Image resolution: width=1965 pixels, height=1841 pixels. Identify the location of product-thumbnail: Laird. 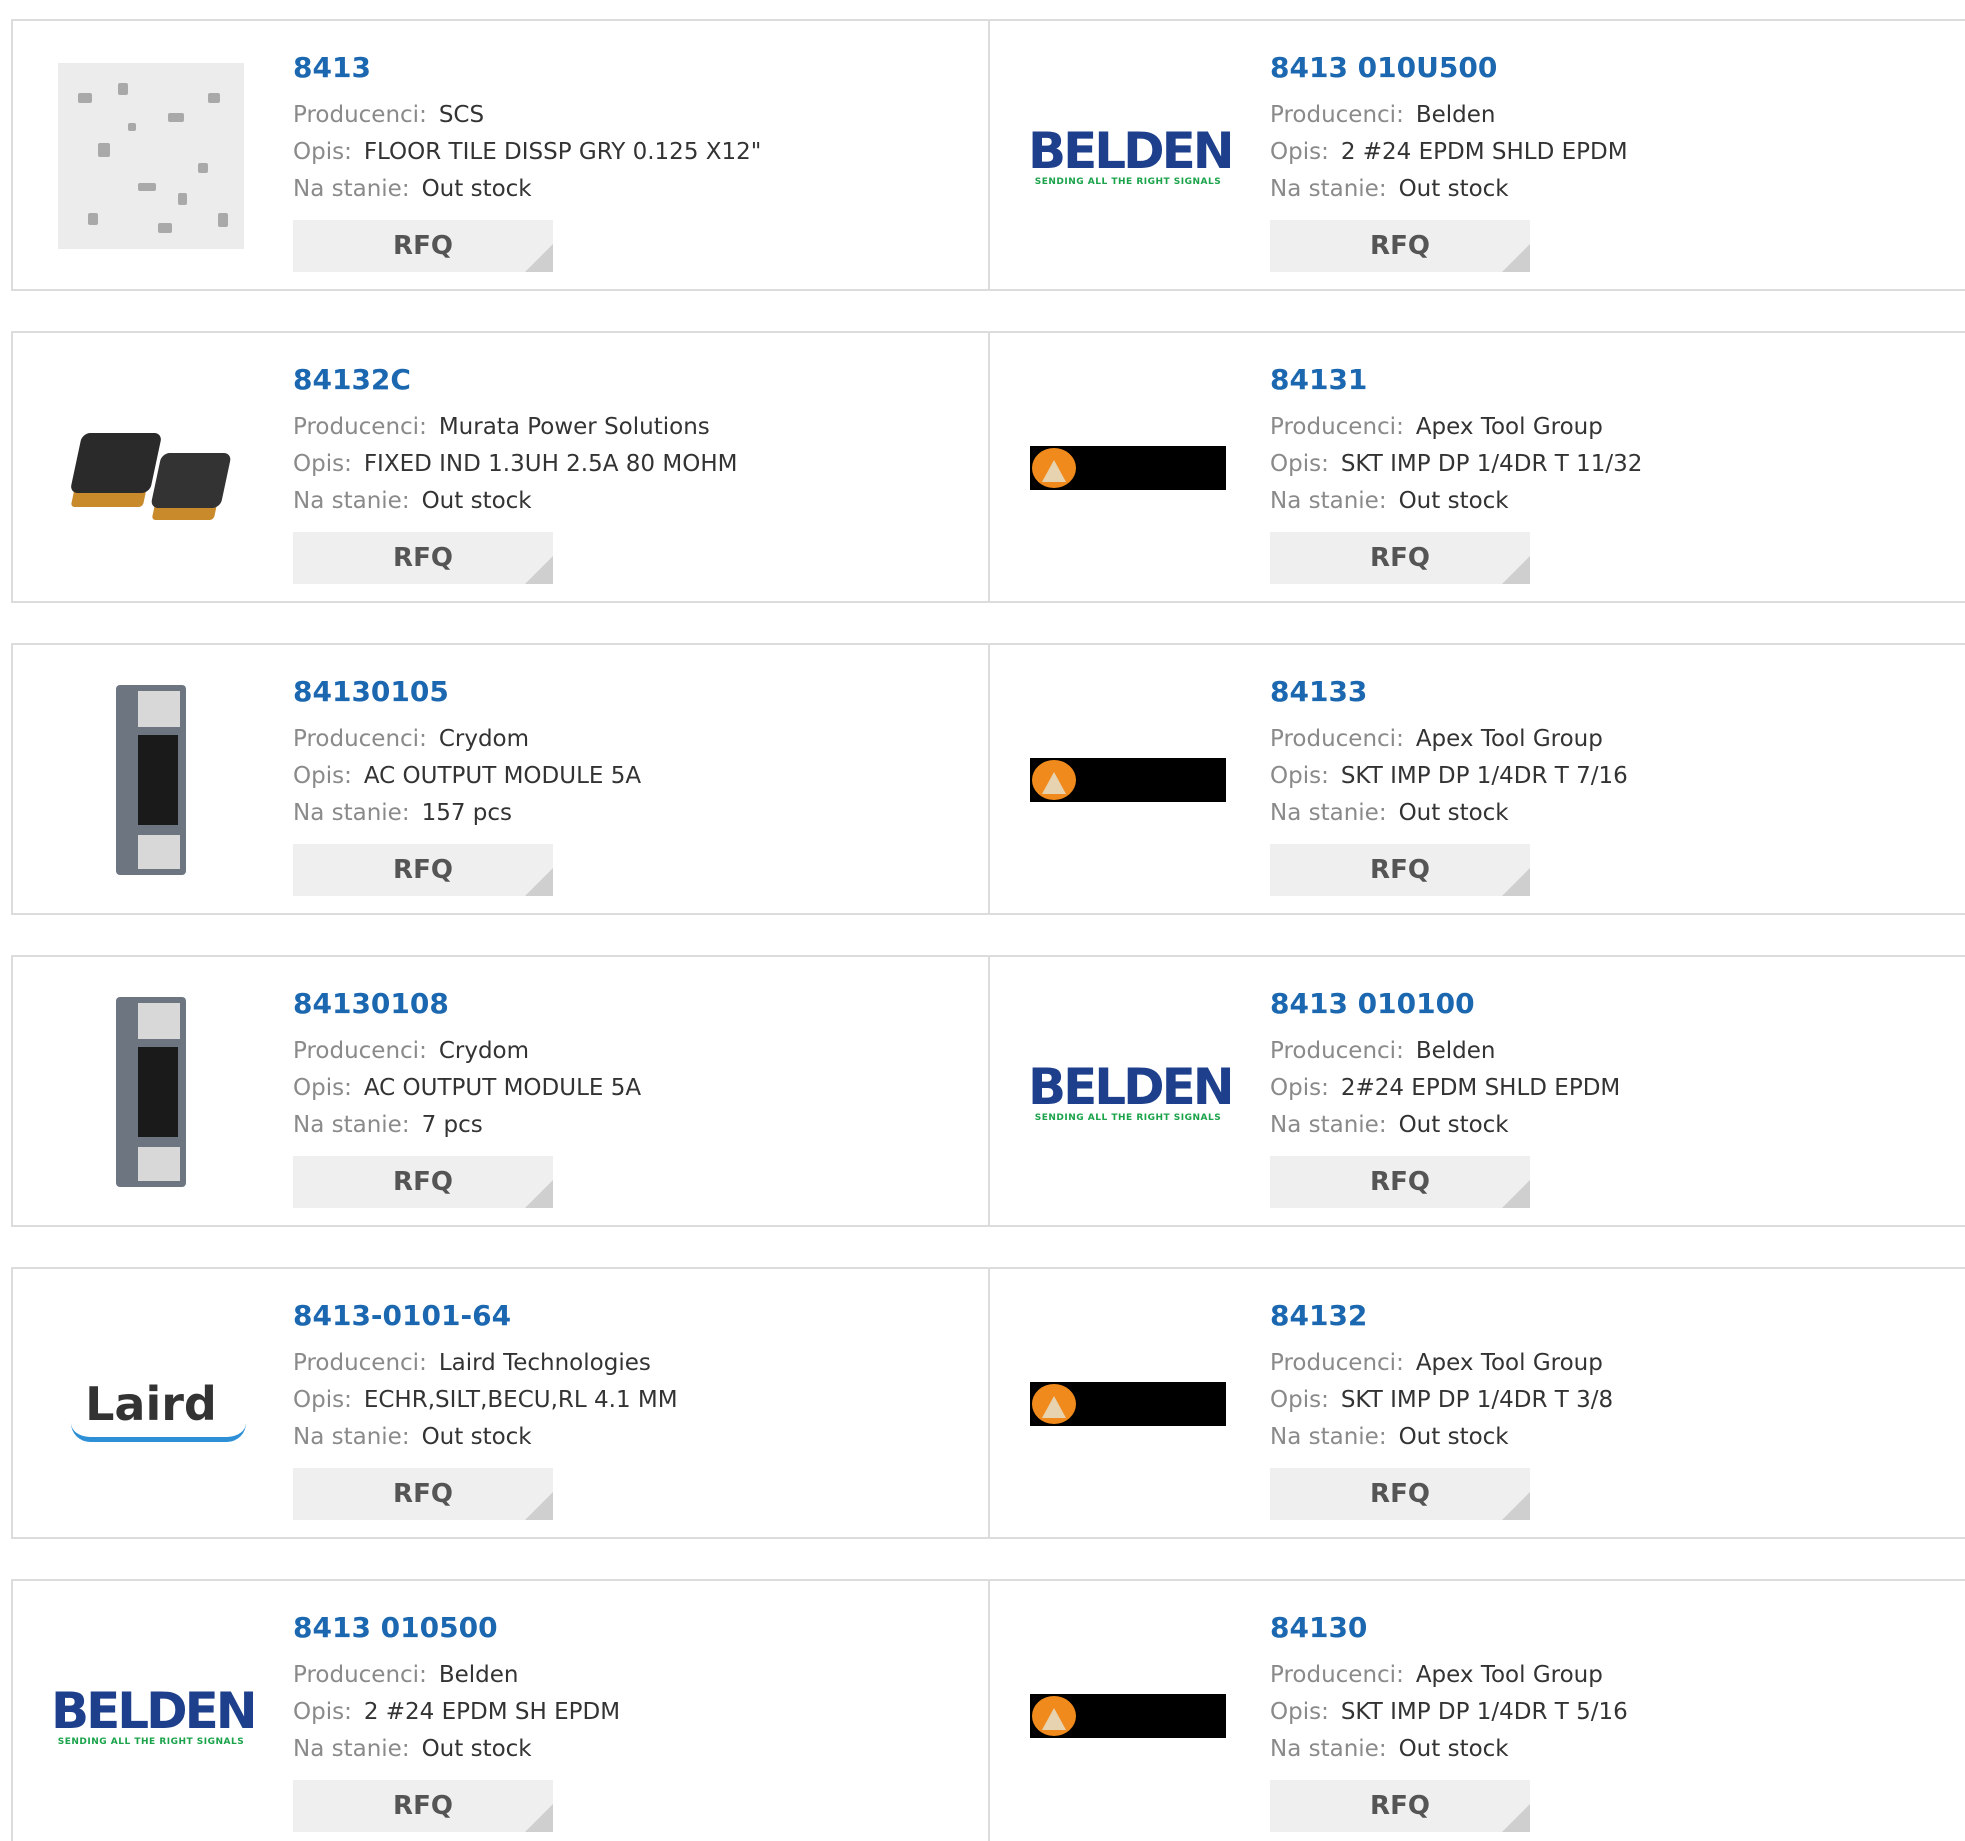
(151, 1404).